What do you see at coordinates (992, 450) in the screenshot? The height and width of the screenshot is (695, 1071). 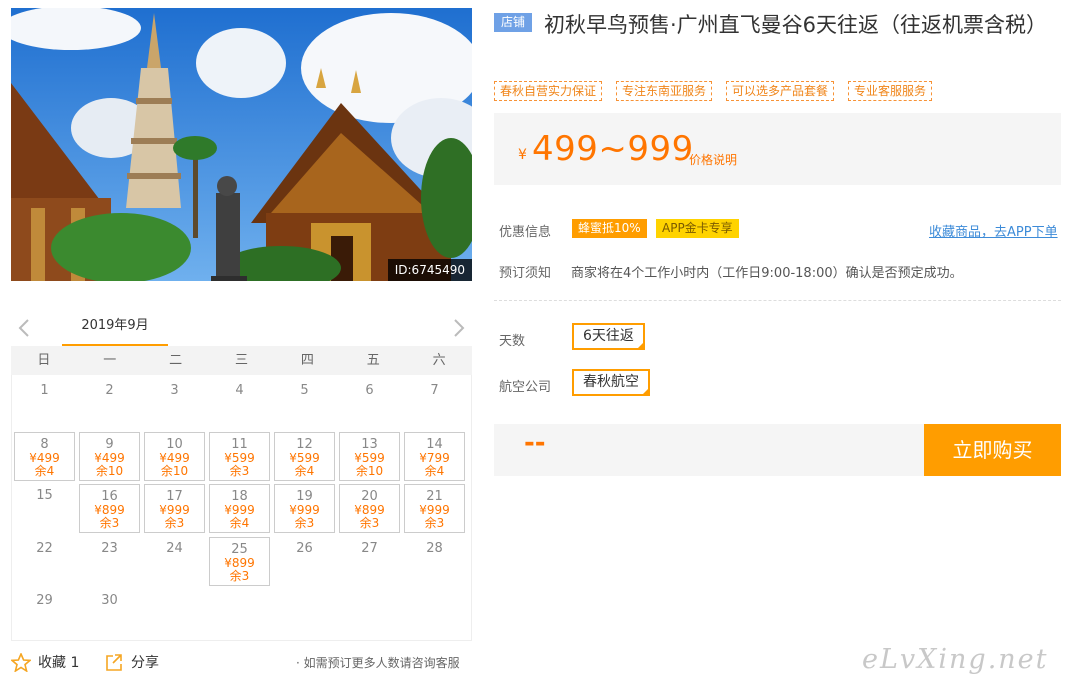 I see `buy-now-button: 立即购买` at bounding box center [992, 450].